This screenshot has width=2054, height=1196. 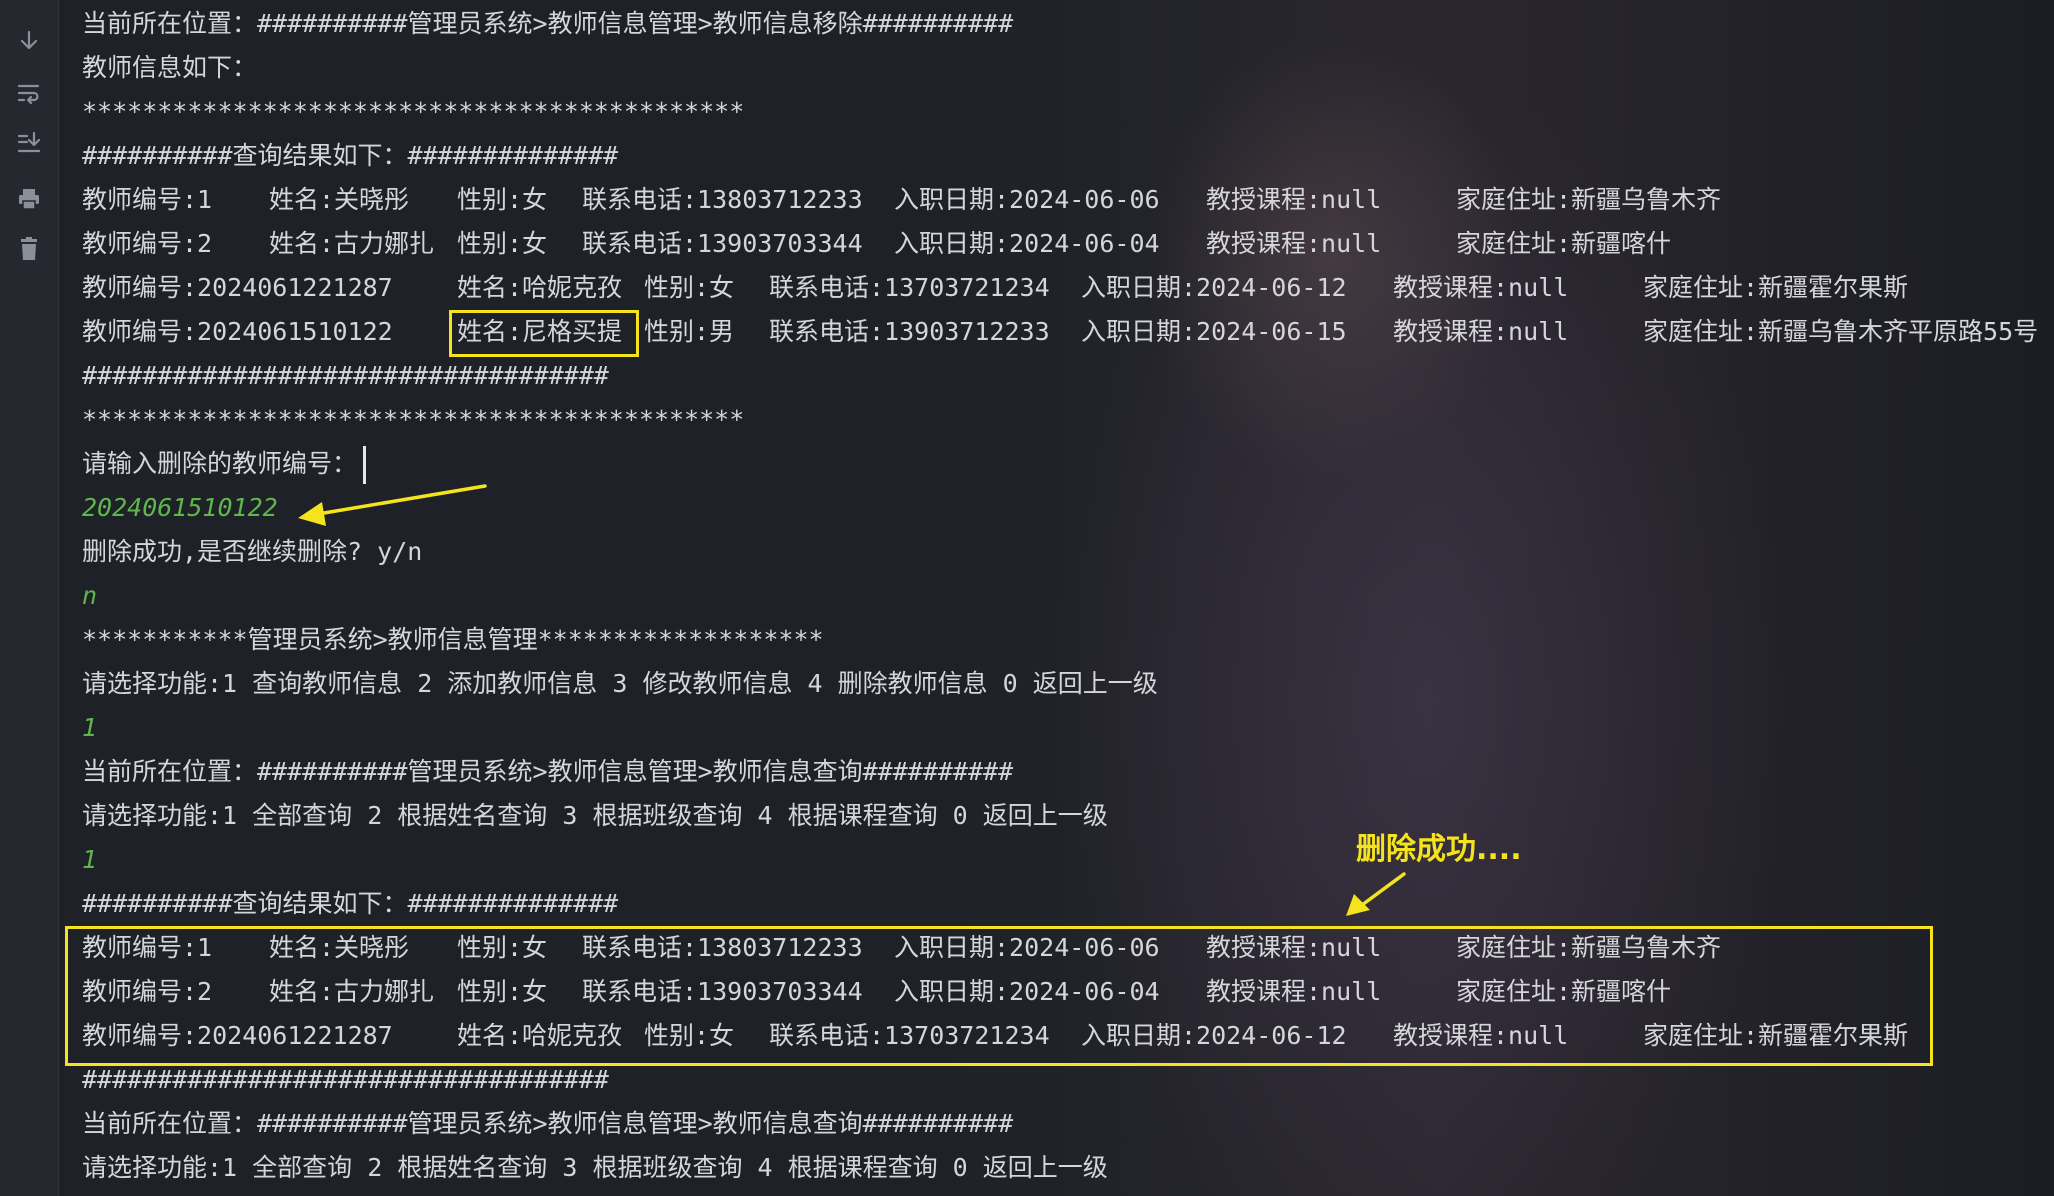 What do you see at coordinates (29, 199) in the screenshot?
I see `print-icon` at bounding box center [29, 199].